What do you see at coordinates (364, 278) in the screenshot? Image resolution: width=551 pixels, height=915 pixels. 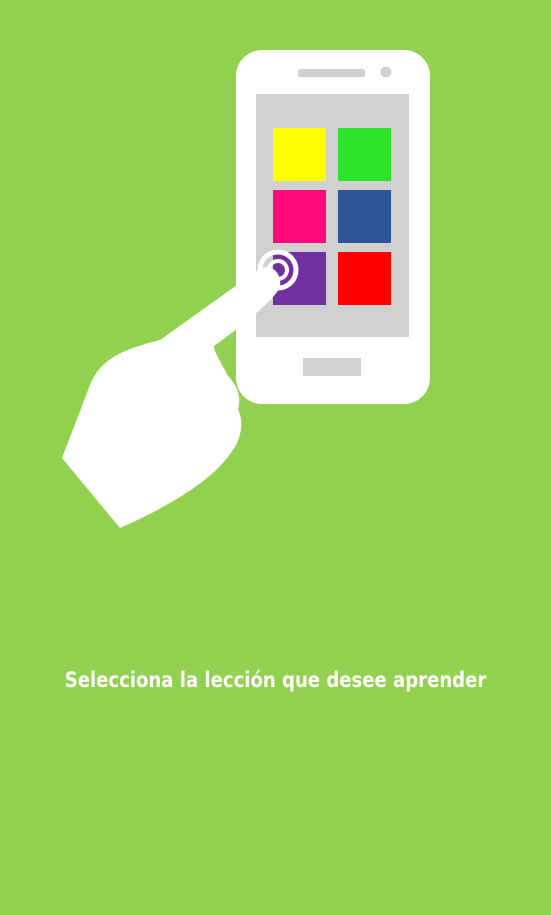 I see `tile-red` at bounding box center [364, 278].